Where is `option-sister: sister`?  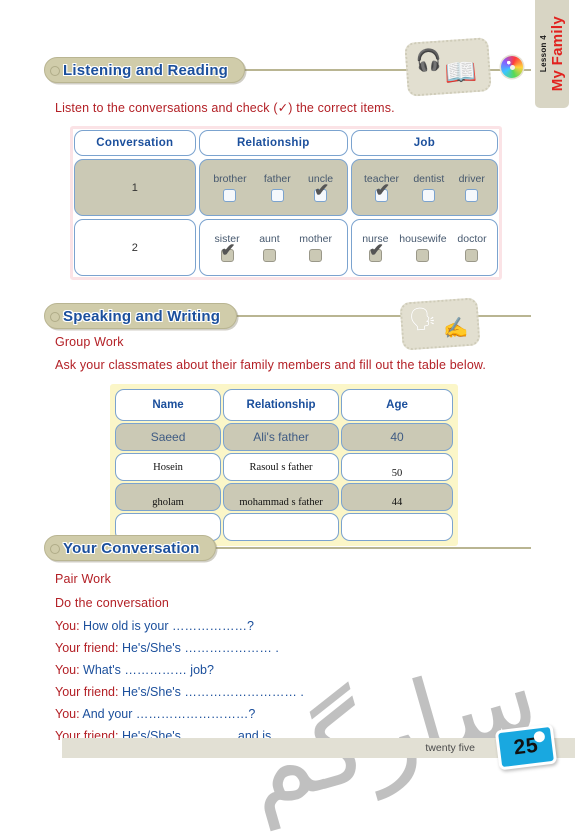 option-sister: sister is located at coordinates (227, 247).